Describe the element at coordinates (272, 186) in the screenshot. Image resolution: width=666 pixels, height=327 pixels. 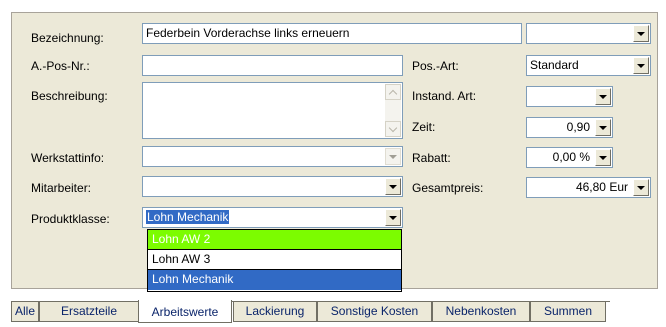
I see `mitarbeiter-select` at that location.